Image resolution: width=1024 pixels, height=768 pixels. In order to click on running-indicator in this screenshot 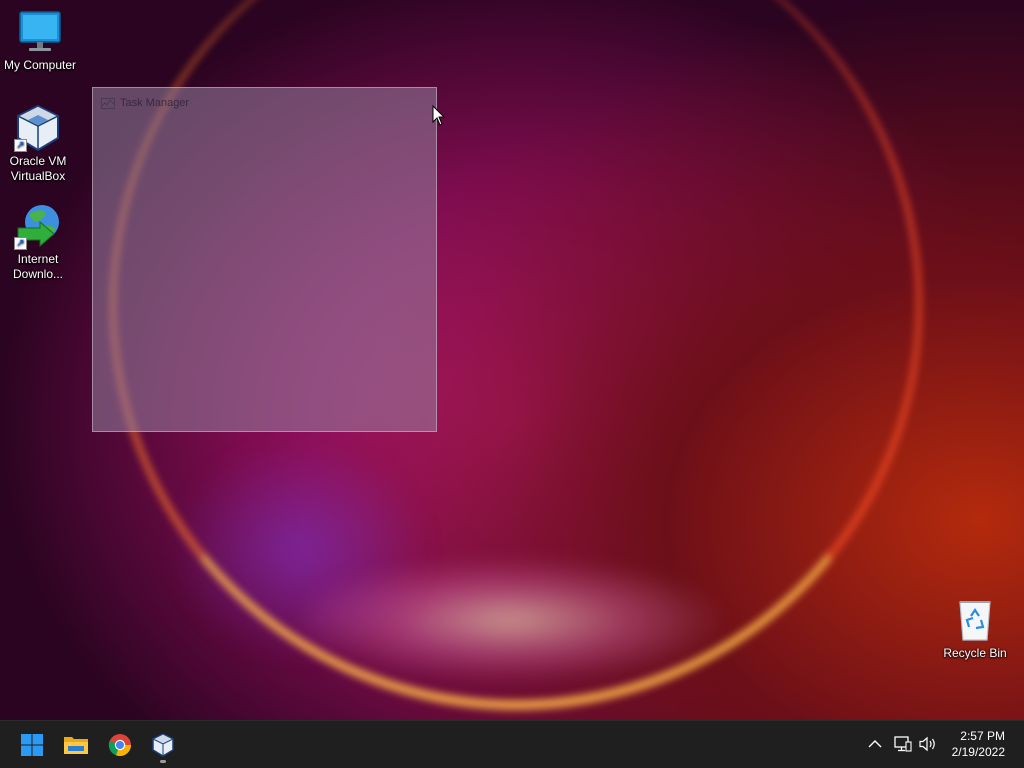, I will do `click(163, 761)`.